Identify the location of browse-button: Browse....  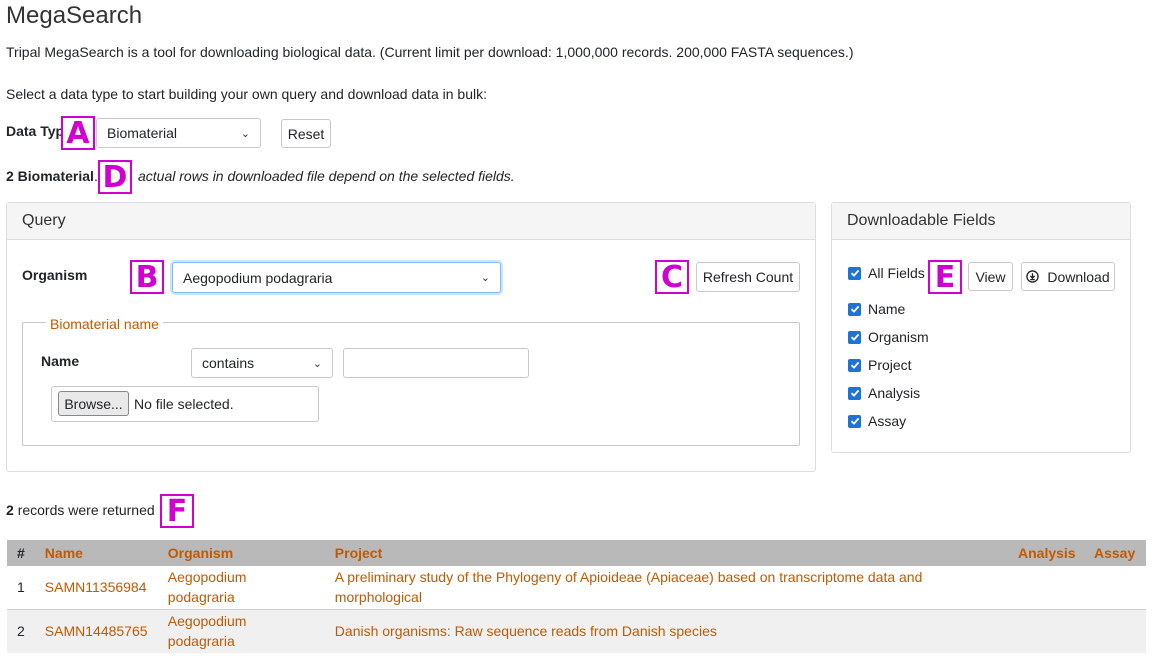
(93, 403).